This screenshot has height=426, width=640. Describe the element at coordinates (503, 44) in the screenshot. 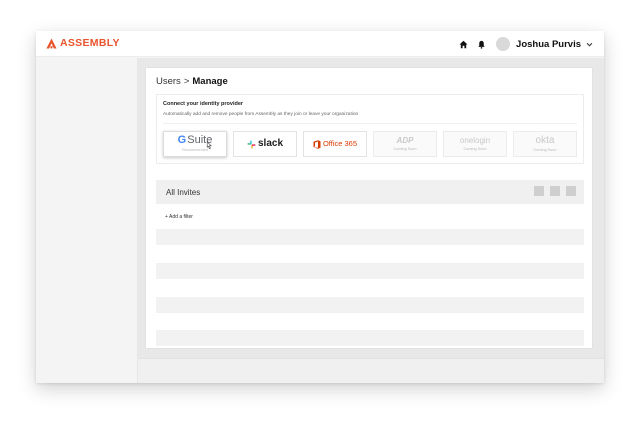

I see `avatar` at that location.